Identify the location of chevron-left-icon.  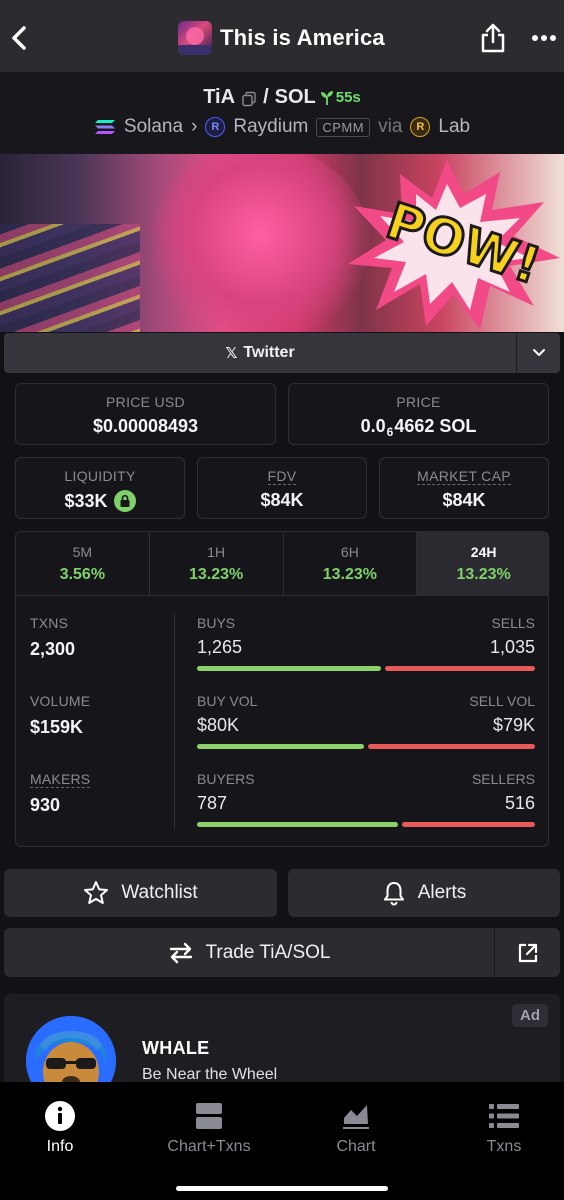
(19, 38).